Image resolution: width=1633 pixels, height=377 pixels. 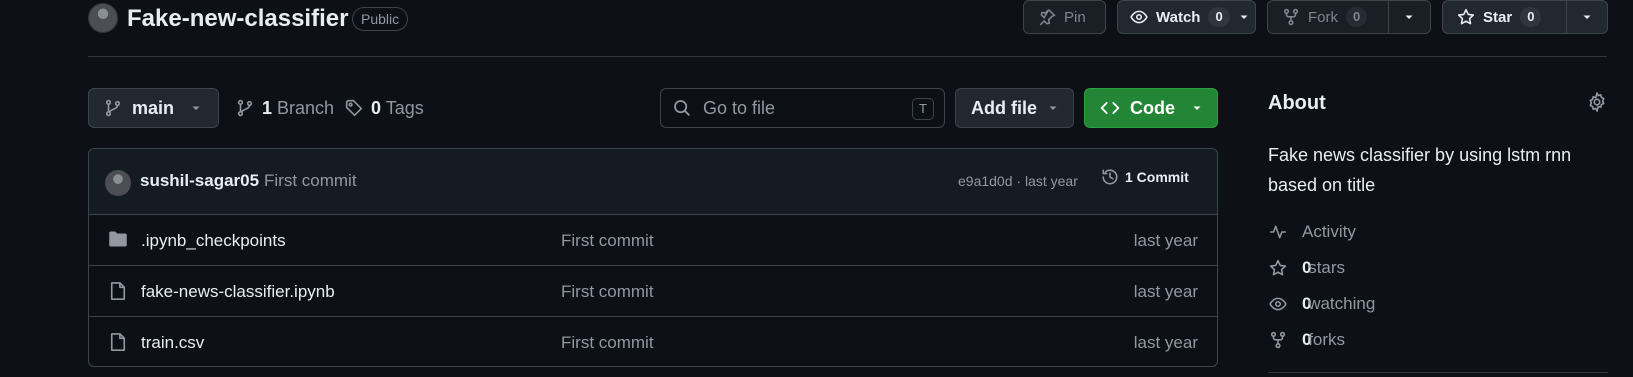 I want to click on branch-name: main, so click(x=153, y=107).